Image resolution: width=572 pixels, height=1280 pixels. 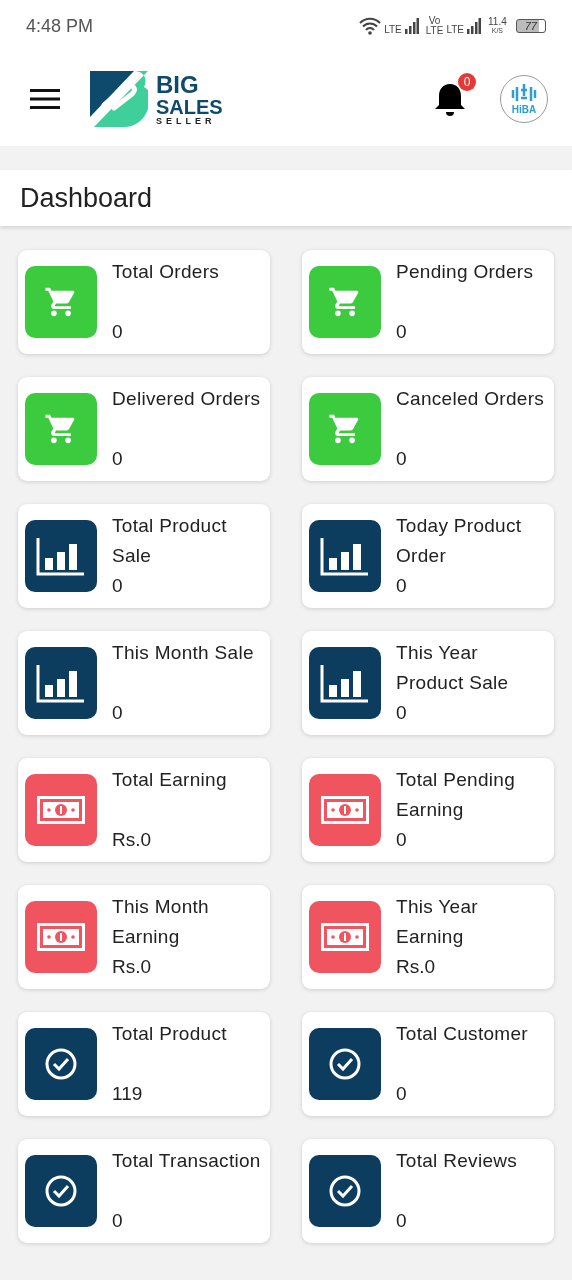 I want to click on stat-card: Total Product Sale 0, so click(x=144, y=556).